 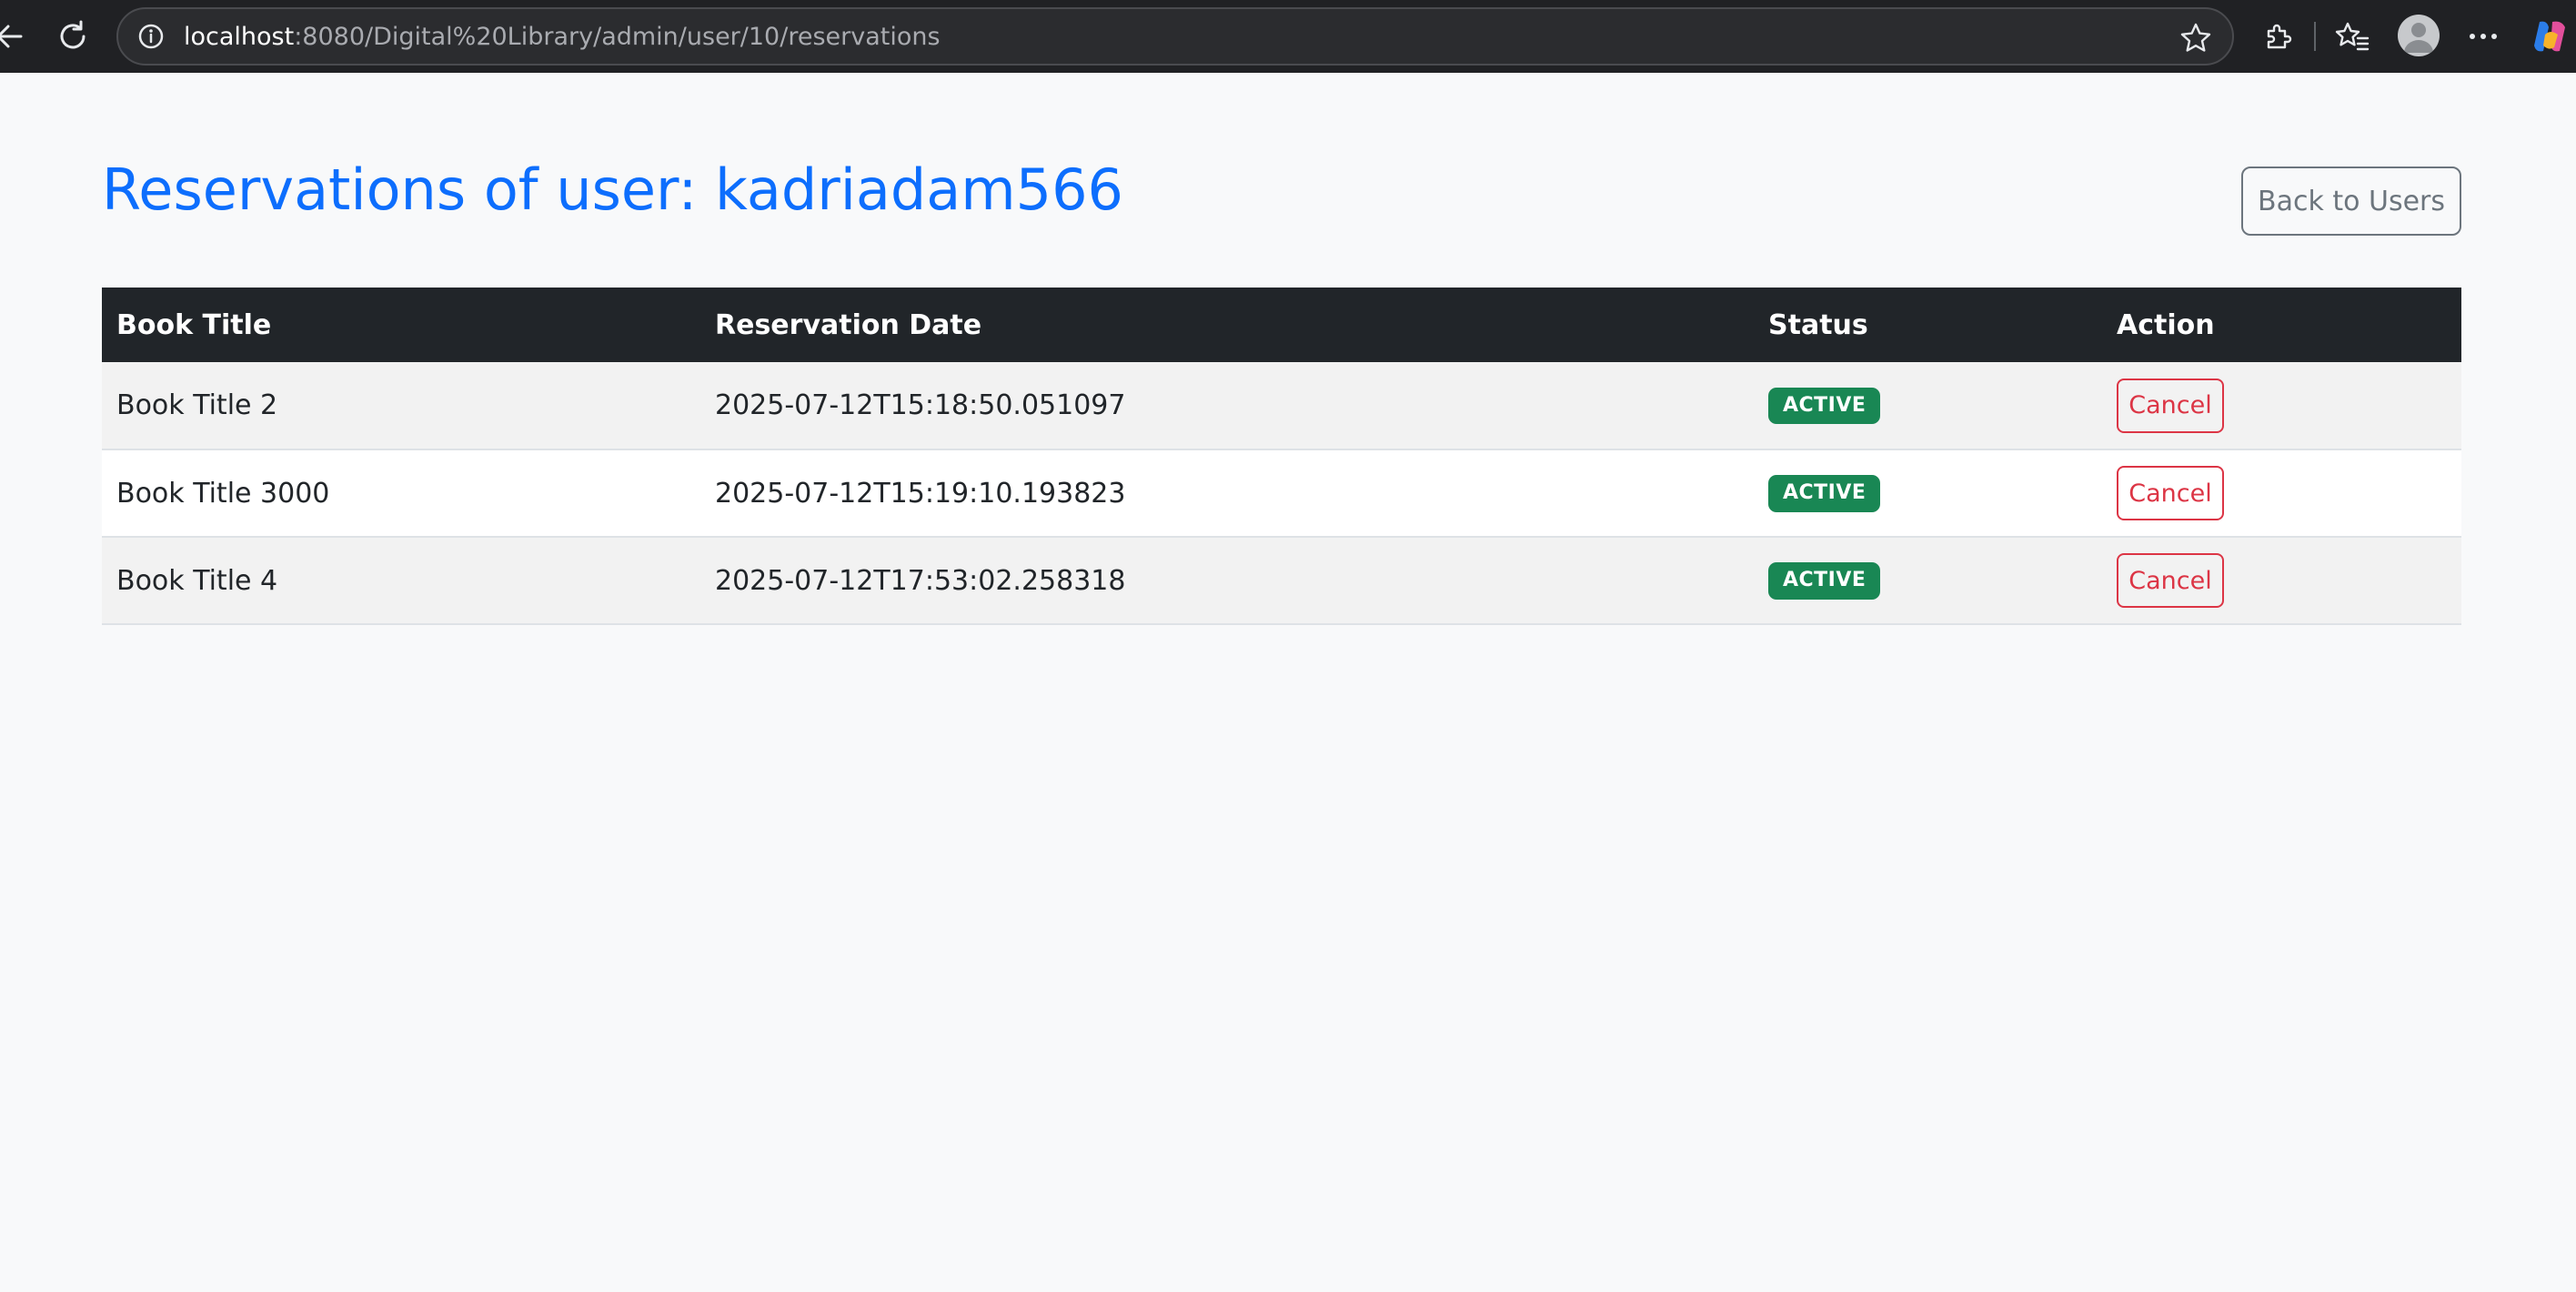 I want to click on reservation-date-cell: 2025-07-12T15:18:50.051097, so click(x=1227, y=406).